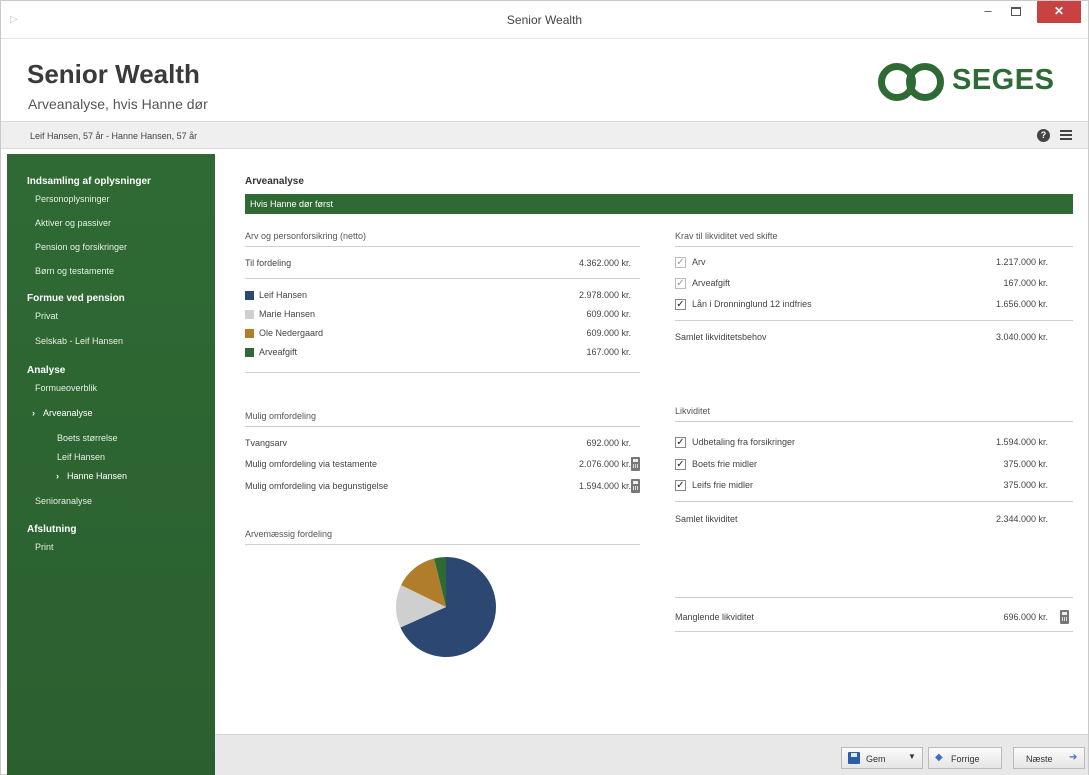  I want to click on sidebar-item-pension: Pension og forsikringer, so click(81, 247).